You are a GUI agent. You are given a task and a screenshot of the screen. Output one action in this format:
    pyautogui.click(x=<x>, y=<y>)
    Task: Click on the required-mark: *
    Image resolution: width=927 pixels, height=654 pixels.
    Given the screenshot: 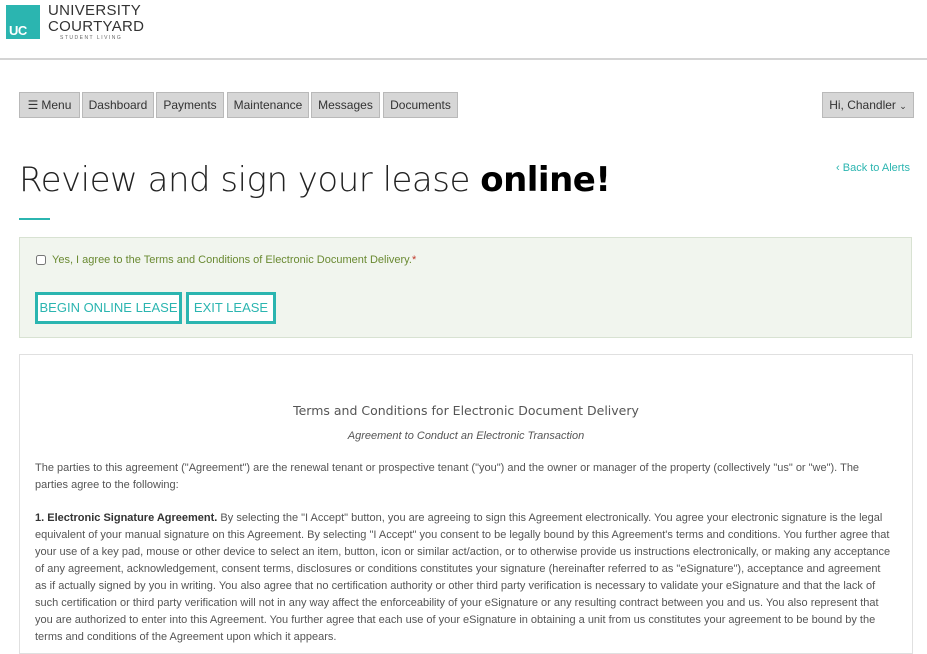 What is the action you would take?
    pyautogui.click(x=414, y=260)
    